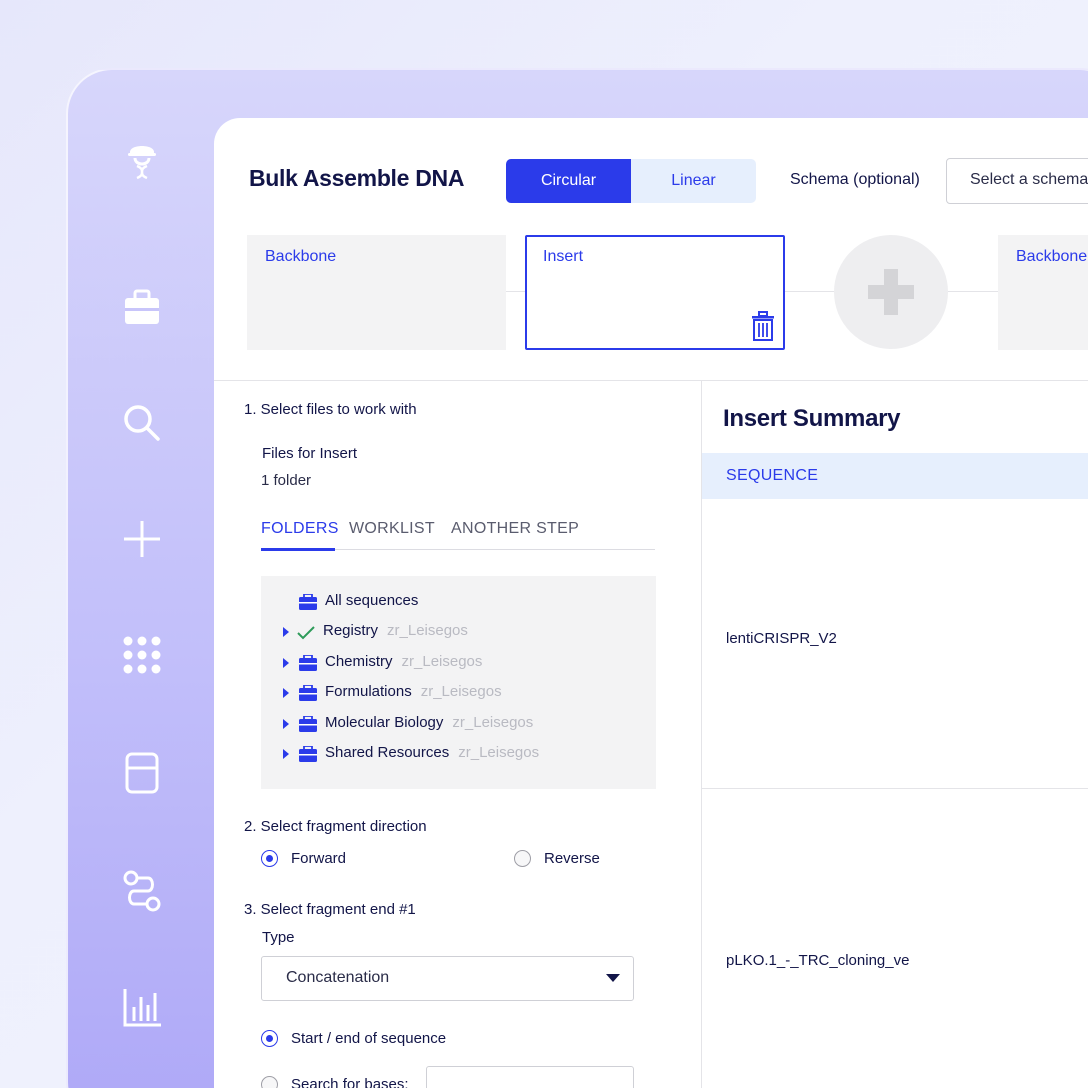 The height and width of the screenshot is (1088, 1088). I want to click on tree-item-shared-resources: Shared Resources zr_Leisegos, so click(458, 755).